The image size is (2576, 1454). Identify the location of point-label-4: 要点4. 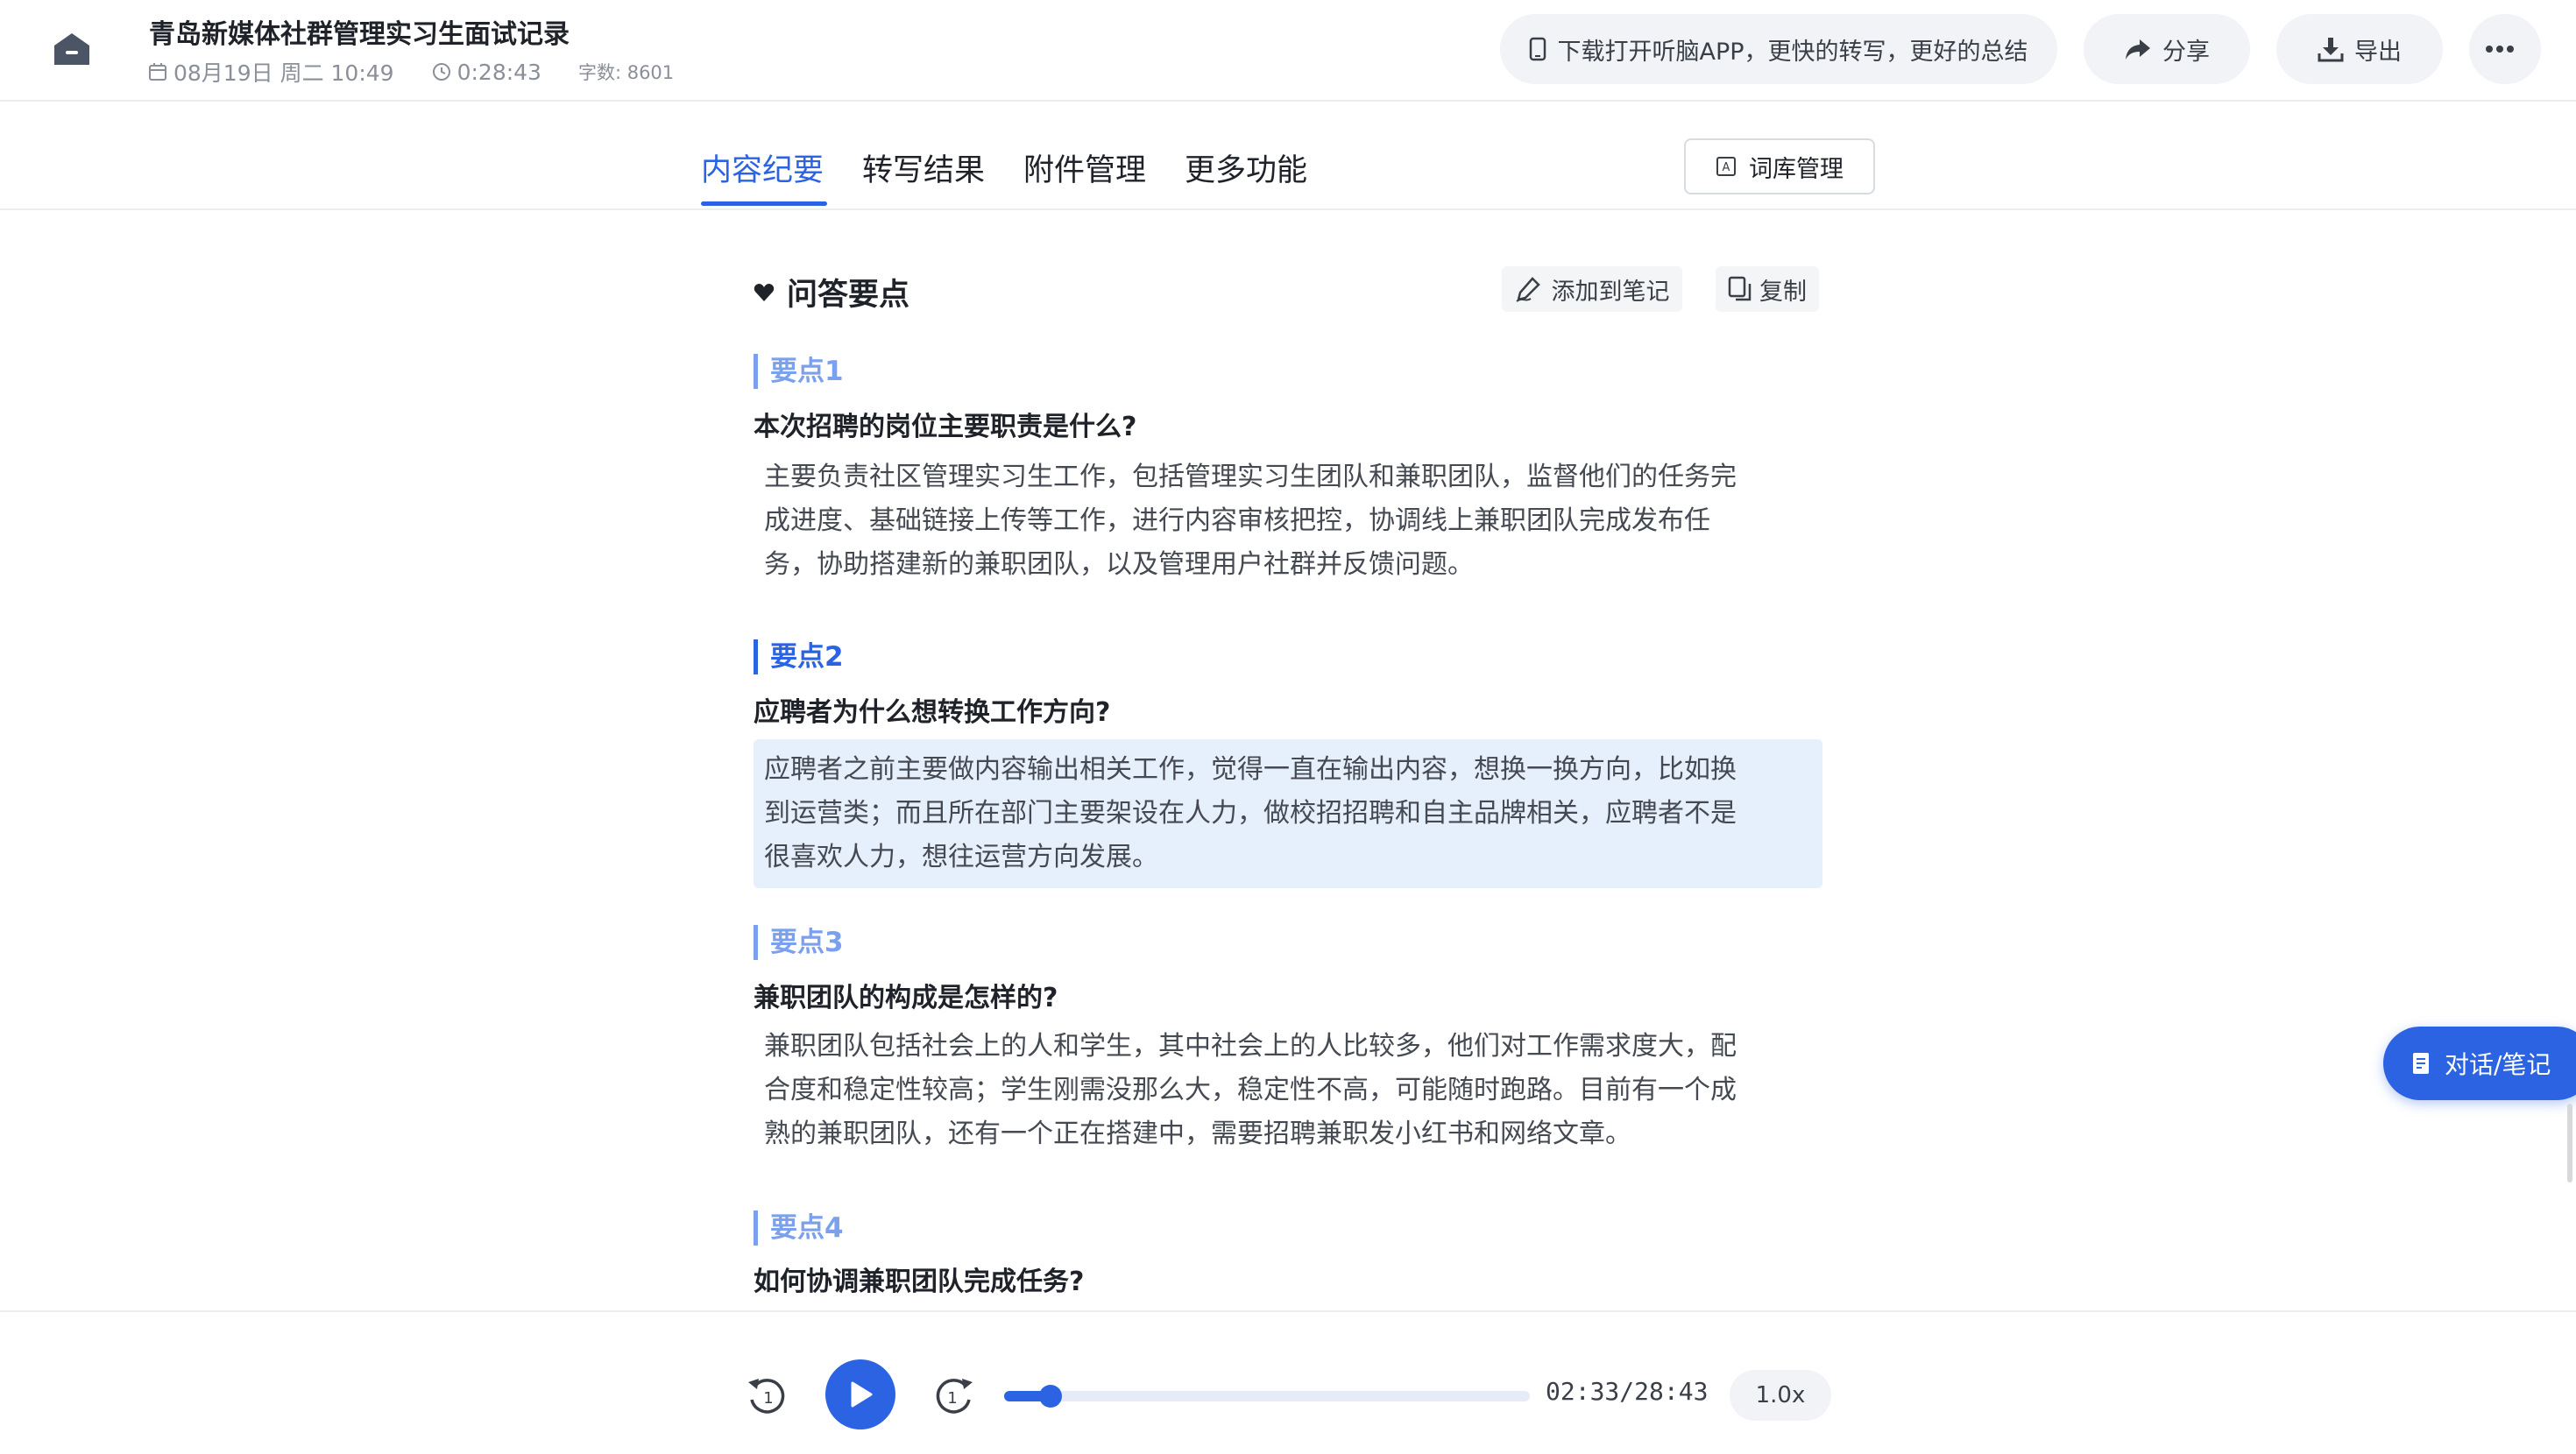
(799, 1228).